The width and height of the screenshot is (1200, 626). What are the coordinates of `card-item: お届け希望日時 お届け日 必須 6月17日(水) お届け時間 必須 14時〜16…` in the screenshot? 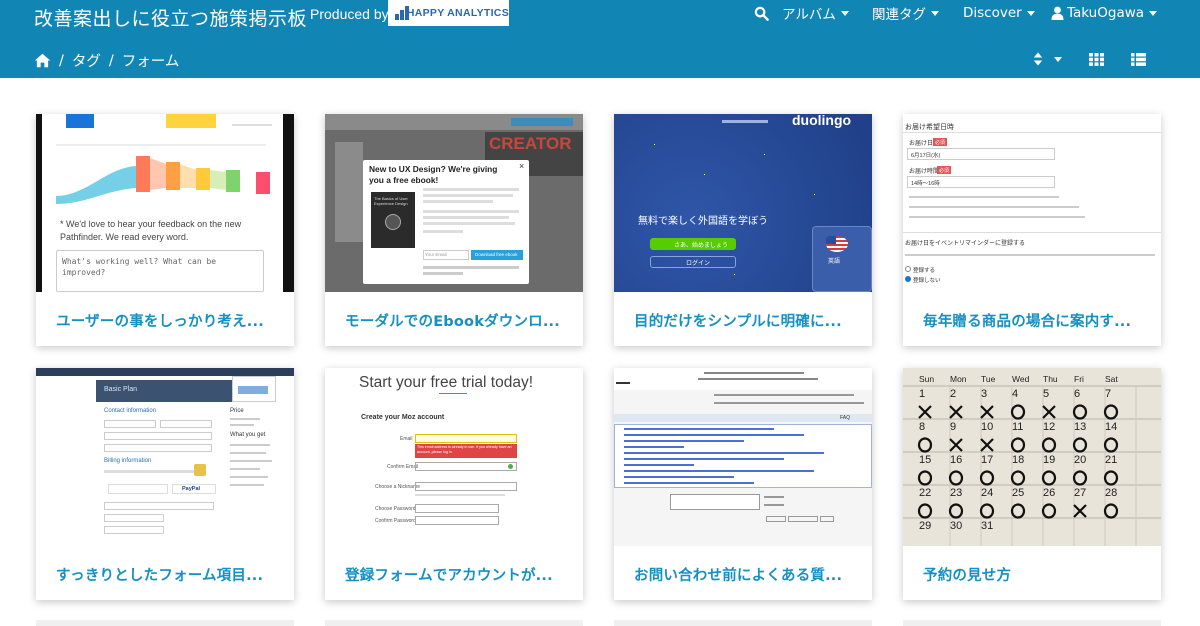 It's located at (1032, 230).